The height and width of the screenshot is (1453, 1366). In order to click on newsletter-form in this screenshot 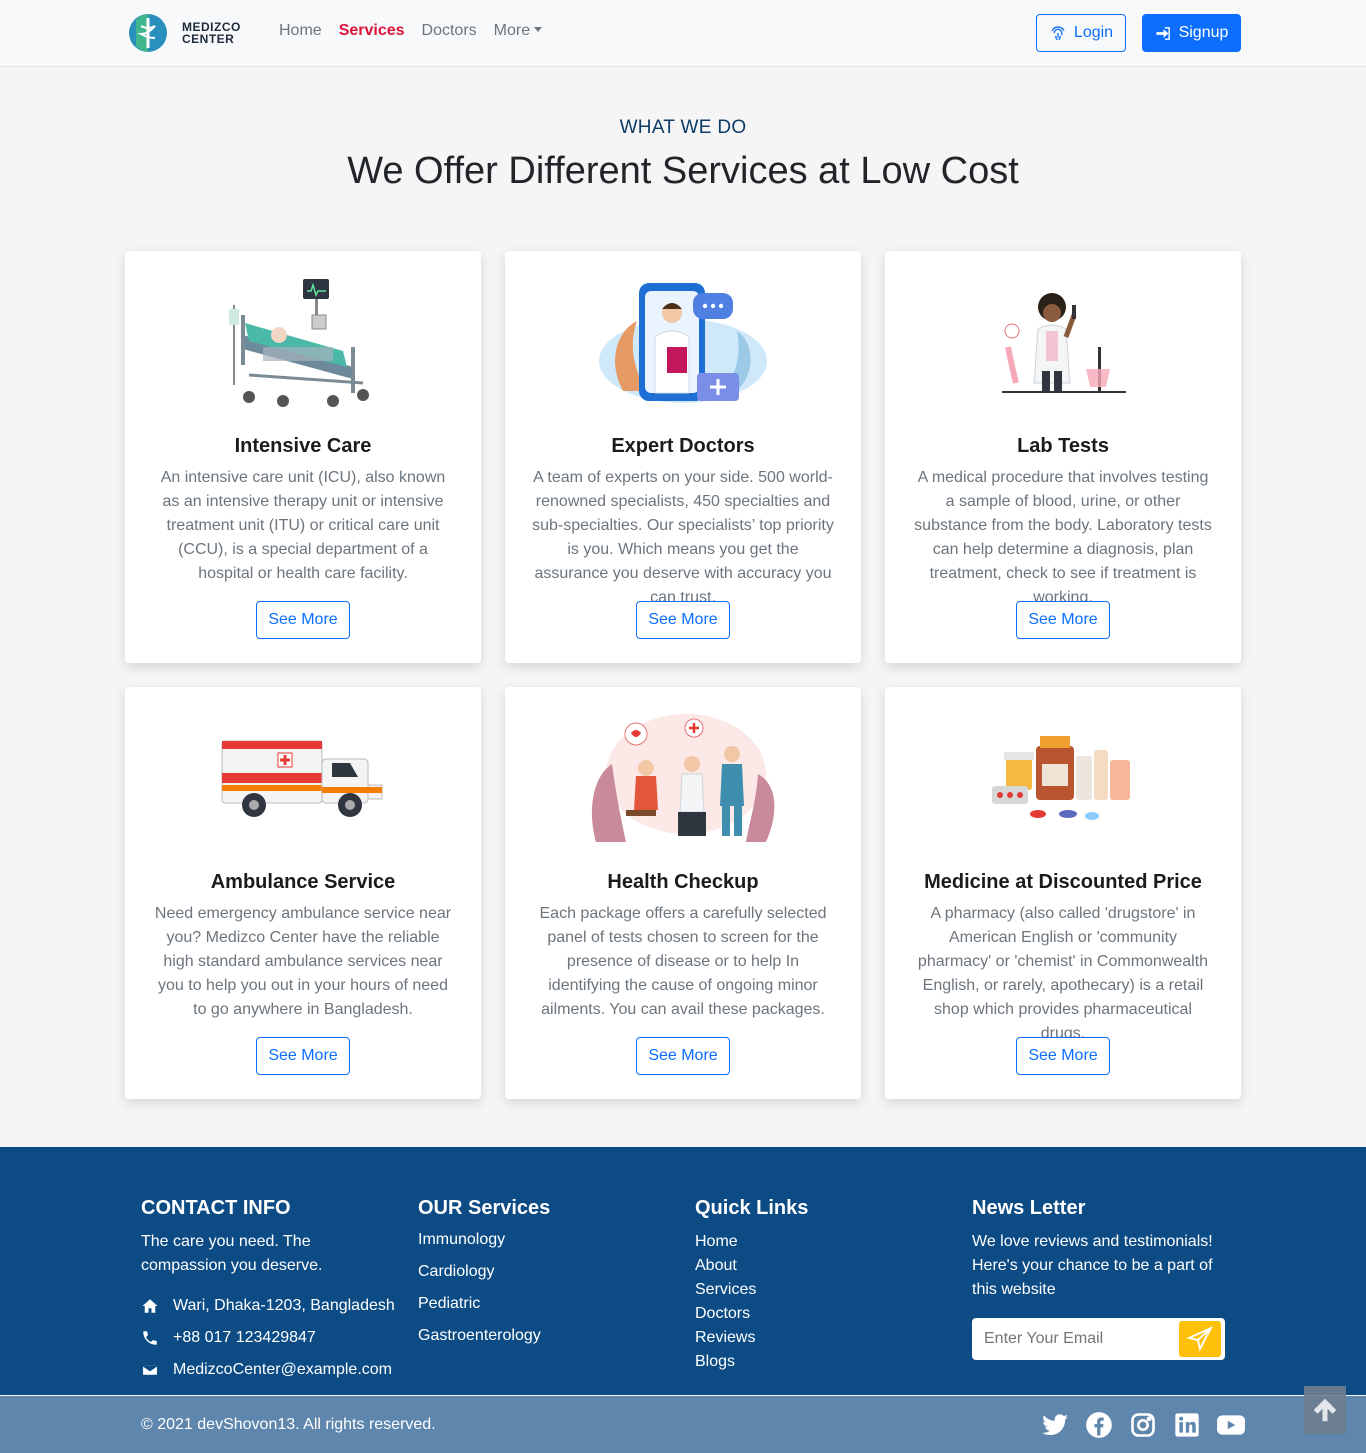, I will do `click(1098, 1339)`.